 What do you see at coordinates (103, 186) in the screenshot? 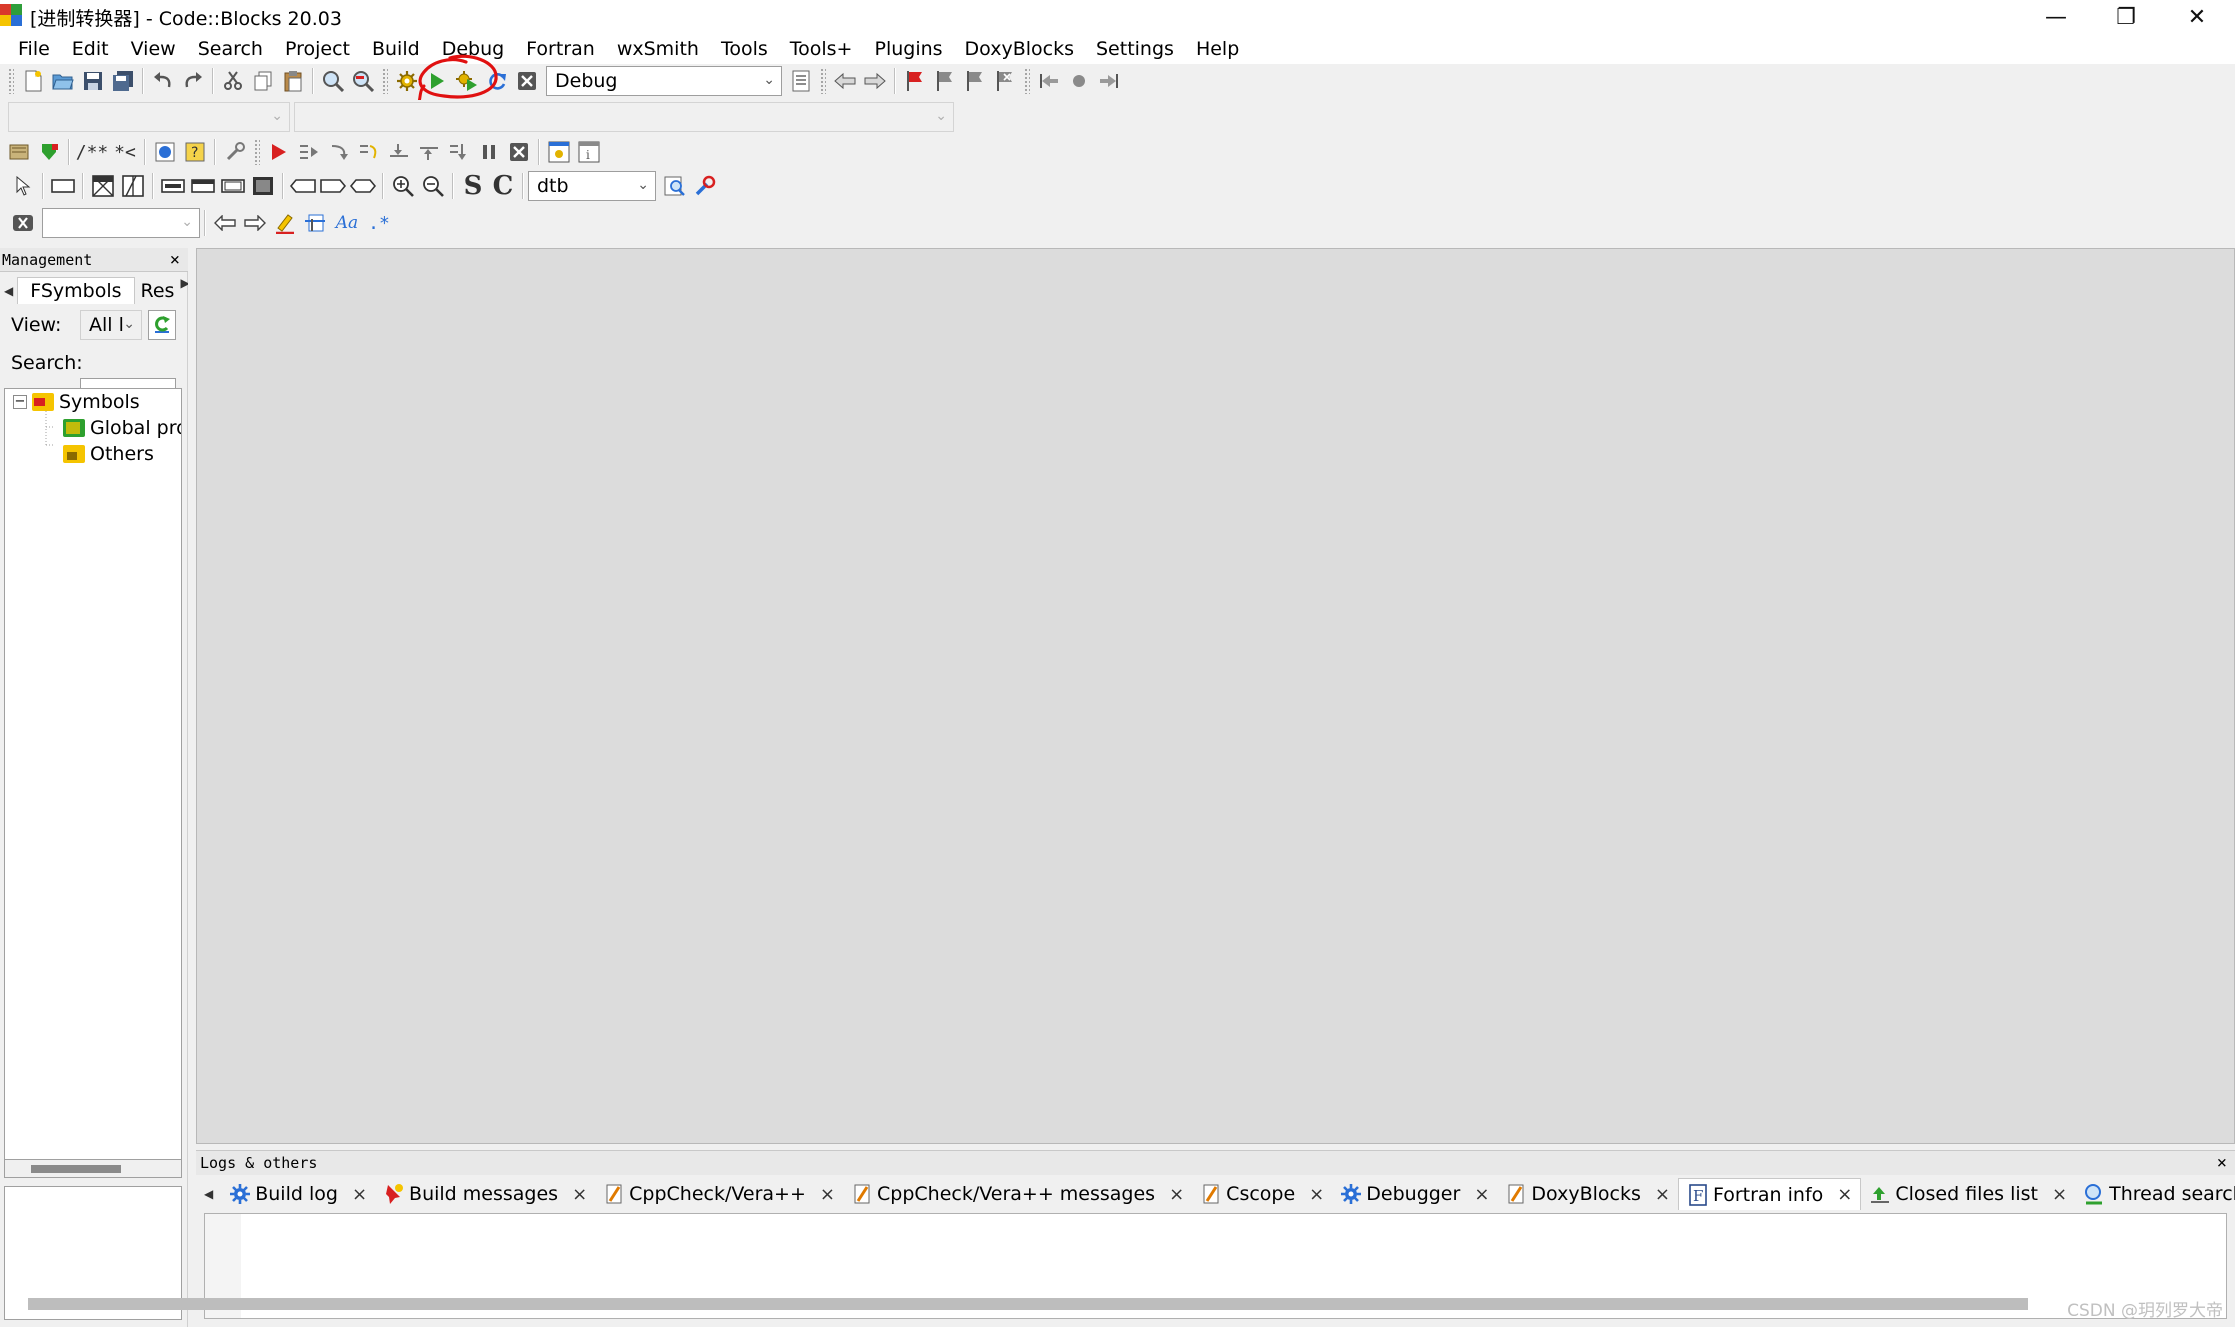
I see `sizer-icon` at bounding box center [103, 186].